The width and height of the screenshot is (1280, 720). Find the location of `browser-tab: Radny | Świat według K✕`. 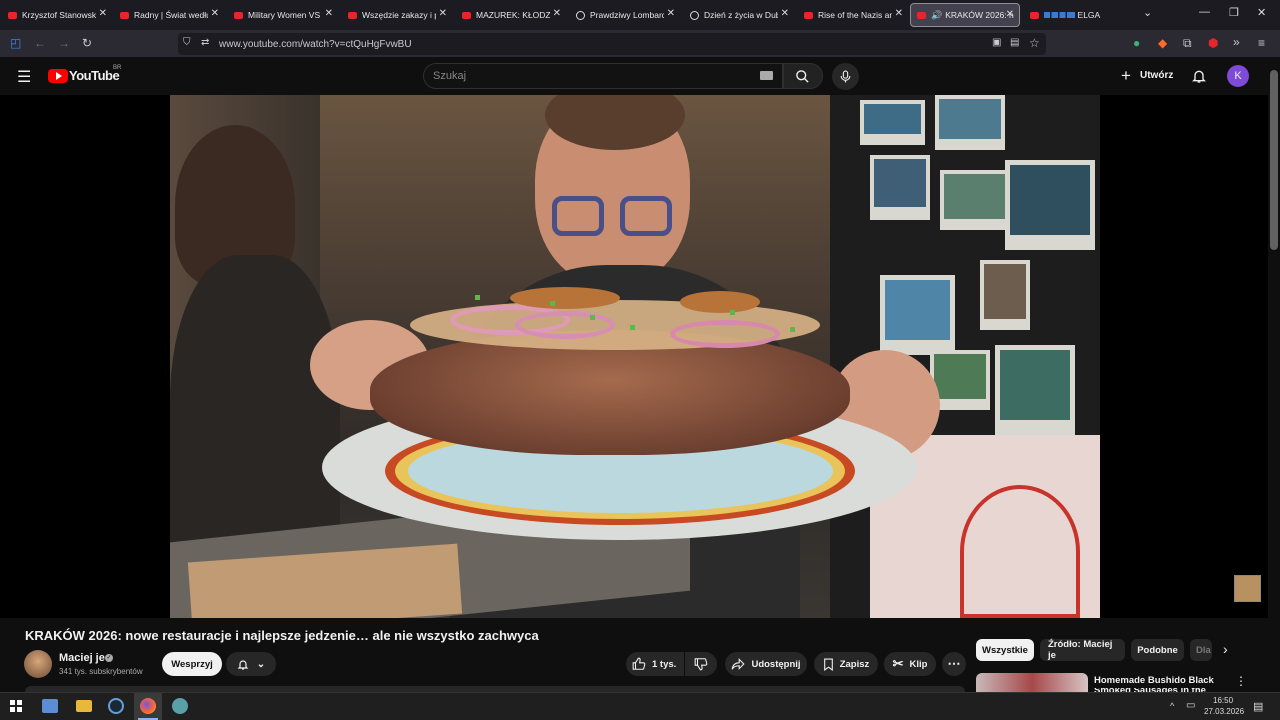

browser-tab: Radny | Świat według K✕ is located at coordinates (169, 15).